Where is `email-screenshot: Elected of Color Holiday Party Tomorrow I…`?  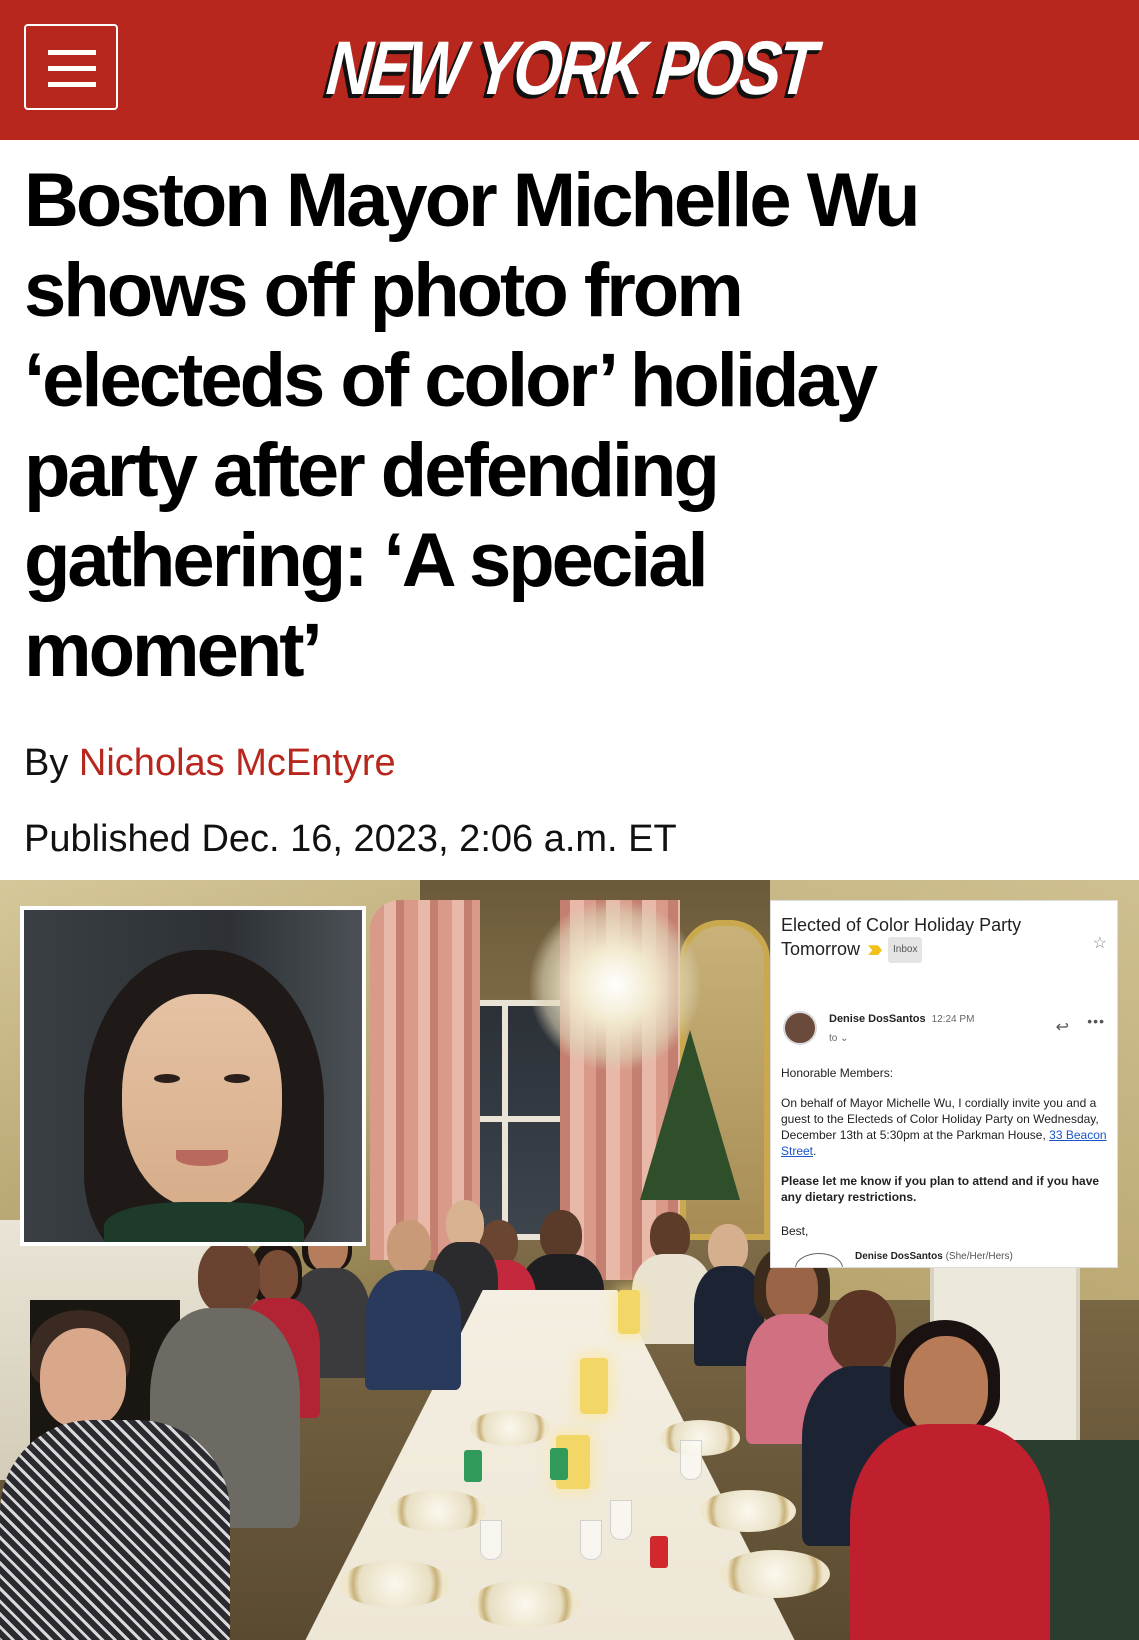 email-screenshot: Elected of Color Holiday Party Tomorrow I… is located at coordinates (944, 1084).